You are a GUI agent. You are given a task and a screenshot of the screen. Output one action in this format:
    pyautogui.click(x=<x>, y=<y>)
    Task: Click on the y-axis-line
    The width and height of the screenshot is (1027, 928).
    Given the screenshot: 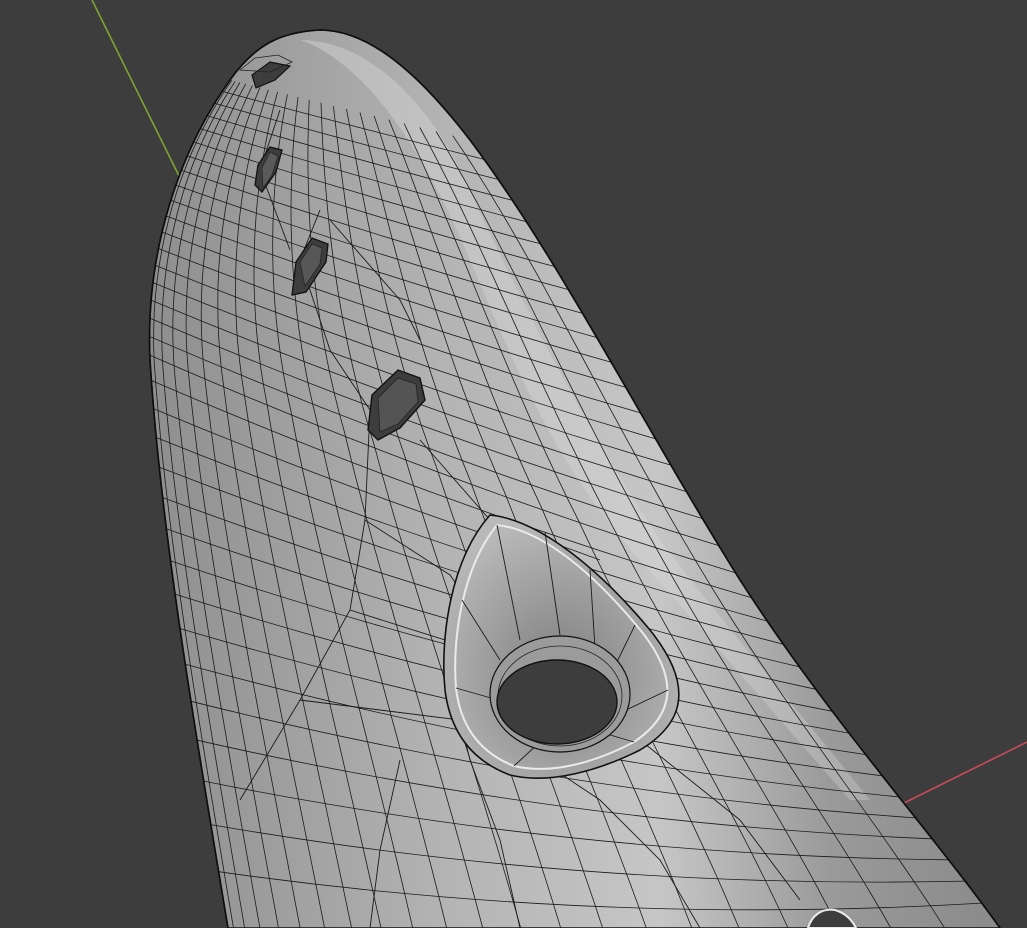 What is the action you would take?
    pyautogui.click(x=137, y=91)
    